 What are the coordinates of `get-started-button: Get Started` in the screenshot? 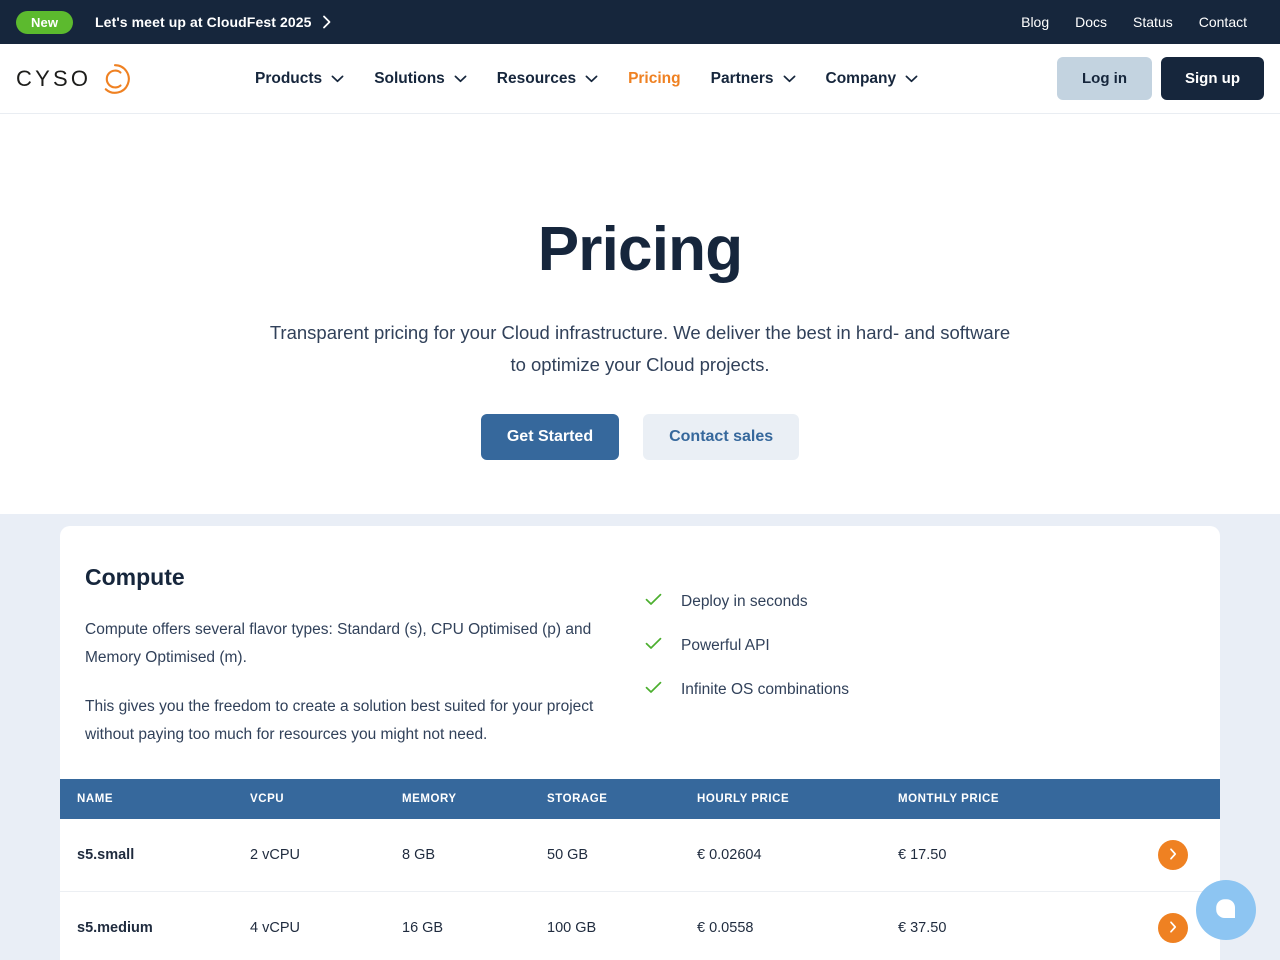 It's located at (550, 437).